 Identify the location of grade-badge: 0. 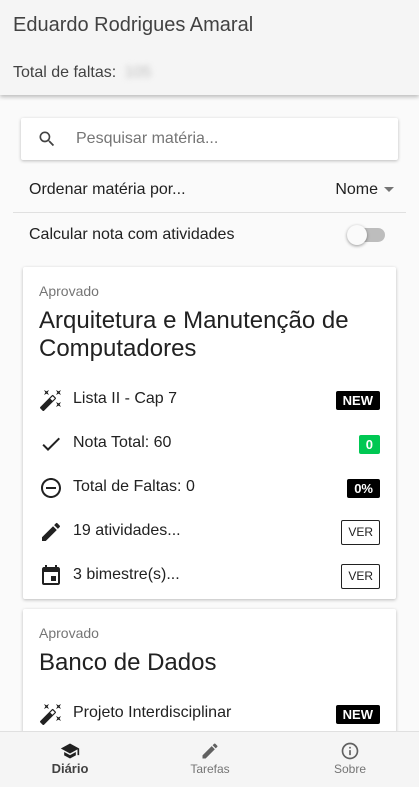
(369, 444).